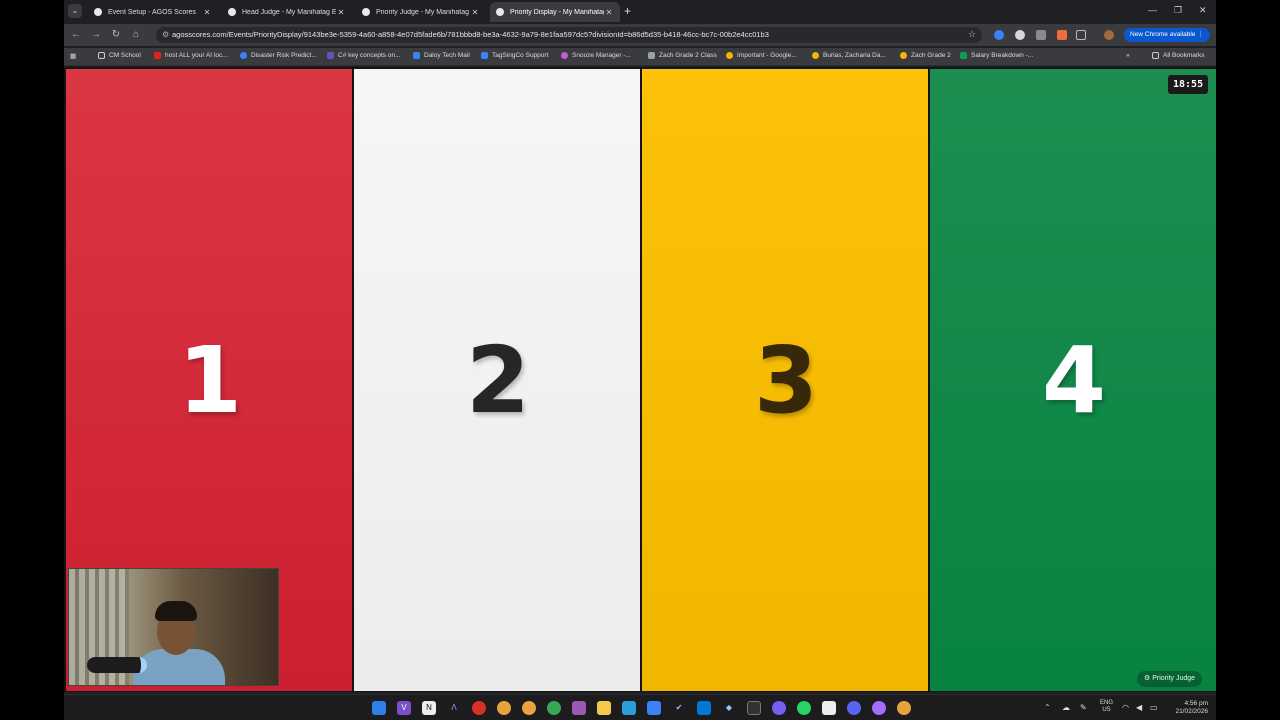  I want to click on home-icon: ⌂, so click(136, 34).